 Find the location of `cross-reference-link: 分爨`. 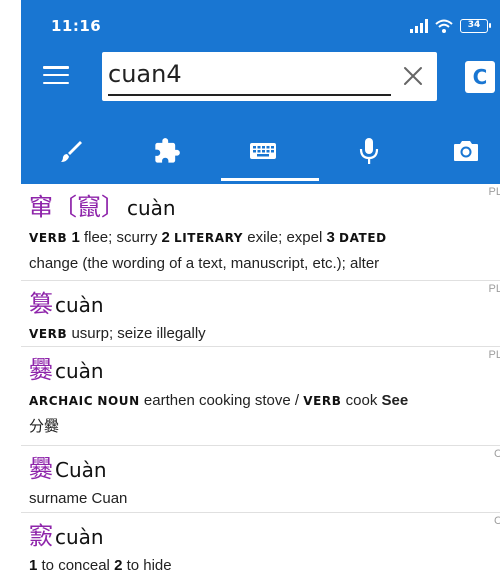

cross-reference-link: 分爨 is located at coordinates (44, 426).